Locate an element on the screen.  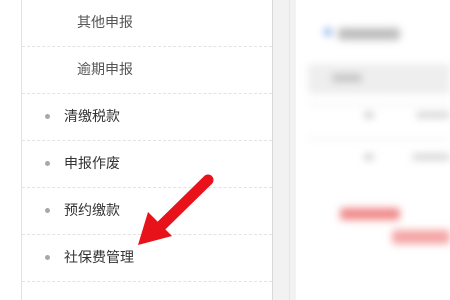
sidebar-item-other-declaration: 其他申报 is located at coordinates (147, 23).